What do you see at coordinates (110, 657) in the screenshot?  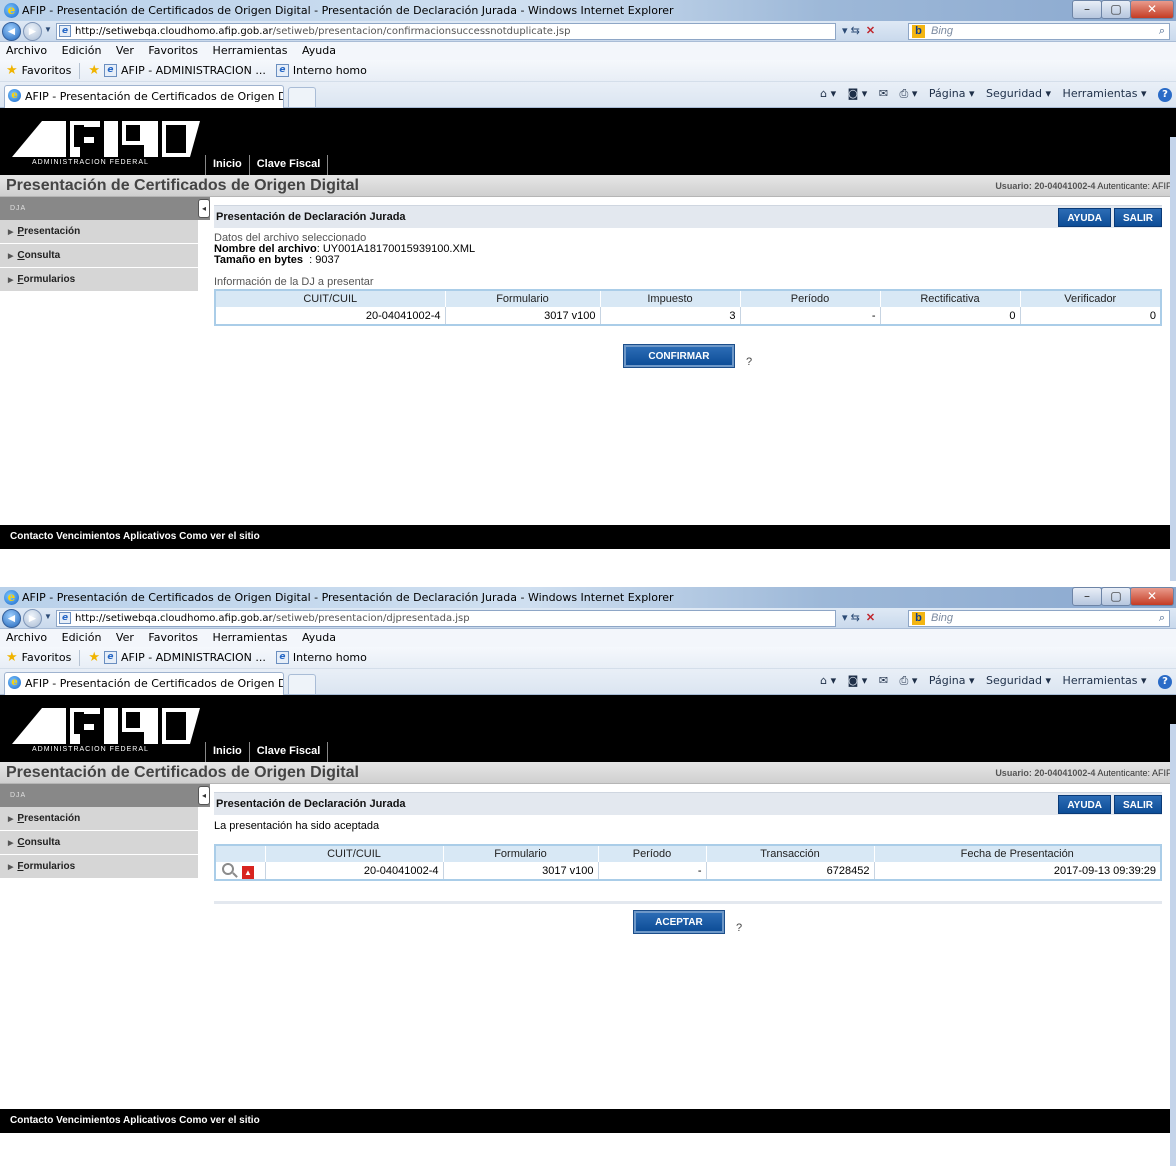 I see `page-icon: e` at bounding box center [110, 657].